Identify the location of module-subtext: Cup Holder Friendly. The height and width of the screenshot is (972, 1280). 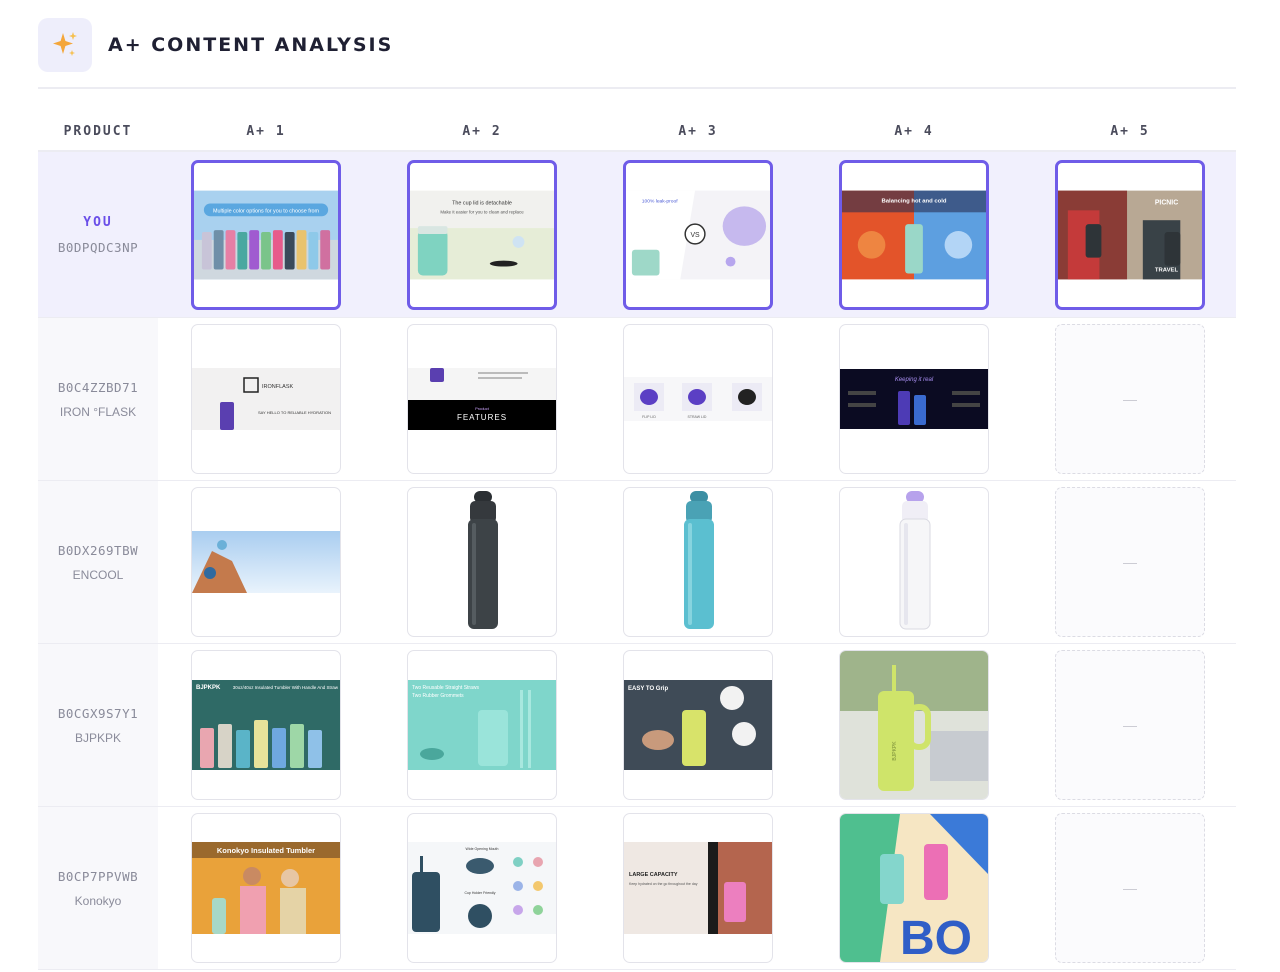
(479, 893).